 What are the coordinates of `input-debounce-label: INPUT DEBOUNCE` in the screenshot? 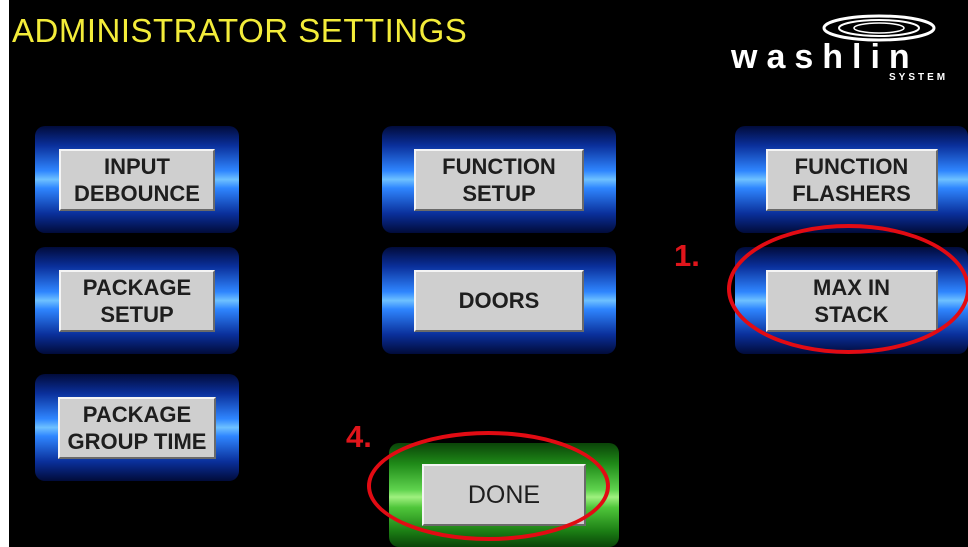 It's located at (137, 179).